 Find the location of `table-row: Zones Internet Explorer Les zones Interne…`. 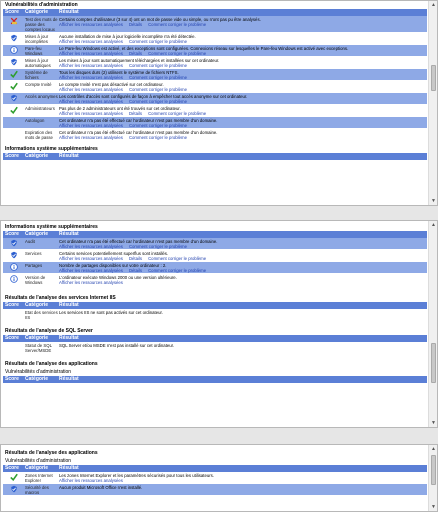

table-row: Zones Internet Explorer Les zones Interne… is located at coordinates (215, 478).